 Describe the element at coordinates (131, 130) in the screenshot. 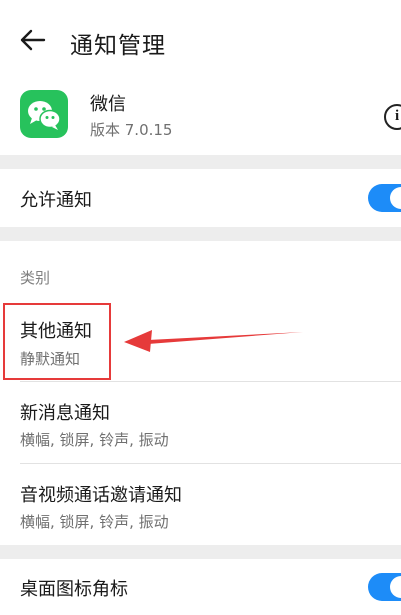

I see `app-version: 版本 7.0.15` at that location.